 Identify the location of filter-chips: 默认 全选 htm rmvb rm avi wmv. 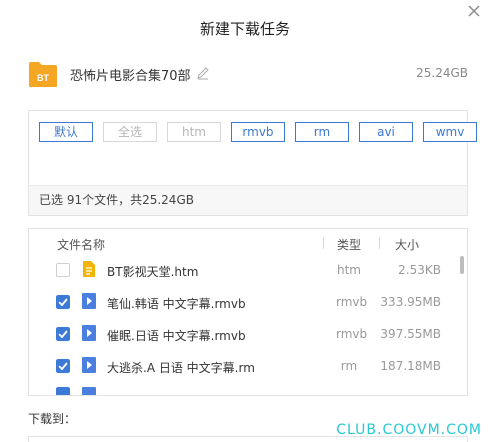
(258, 132).